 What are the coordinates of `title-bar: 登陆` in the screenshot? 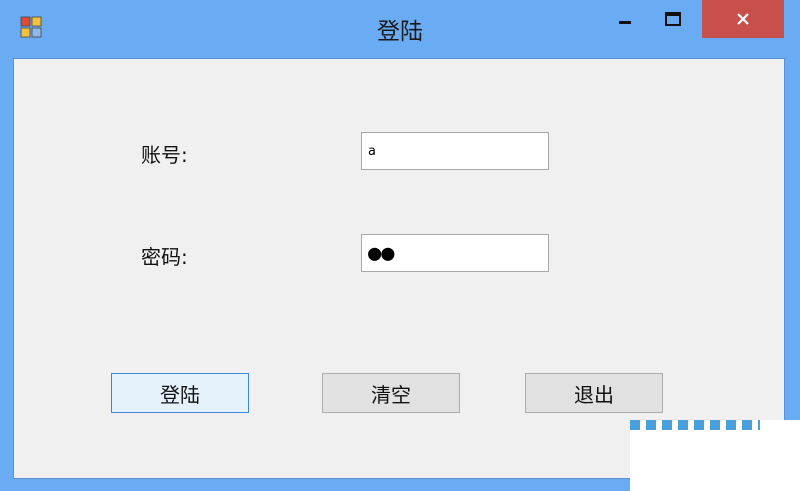 It's located at (400, 29).